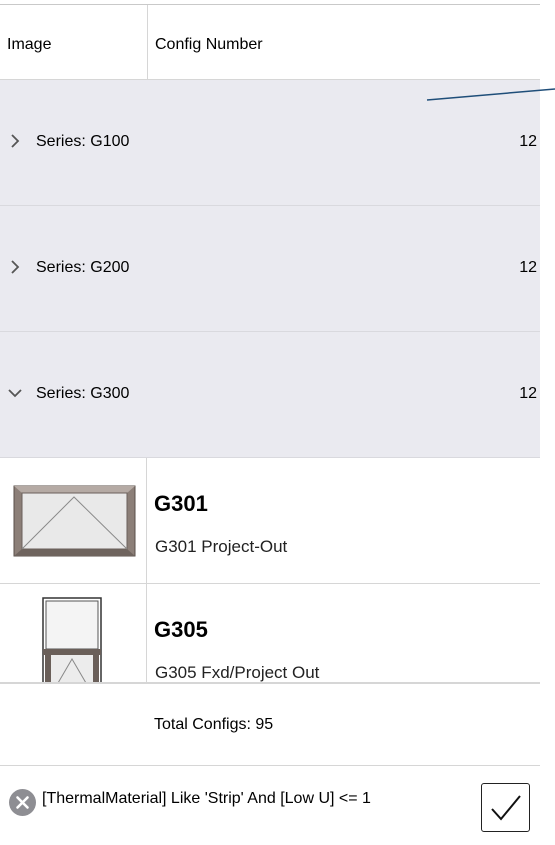  What do you see at coordinates (214, 724) in the screenshot?
I see `total-configs-label: Total Configs: 95` at bounding box center [214, 724].